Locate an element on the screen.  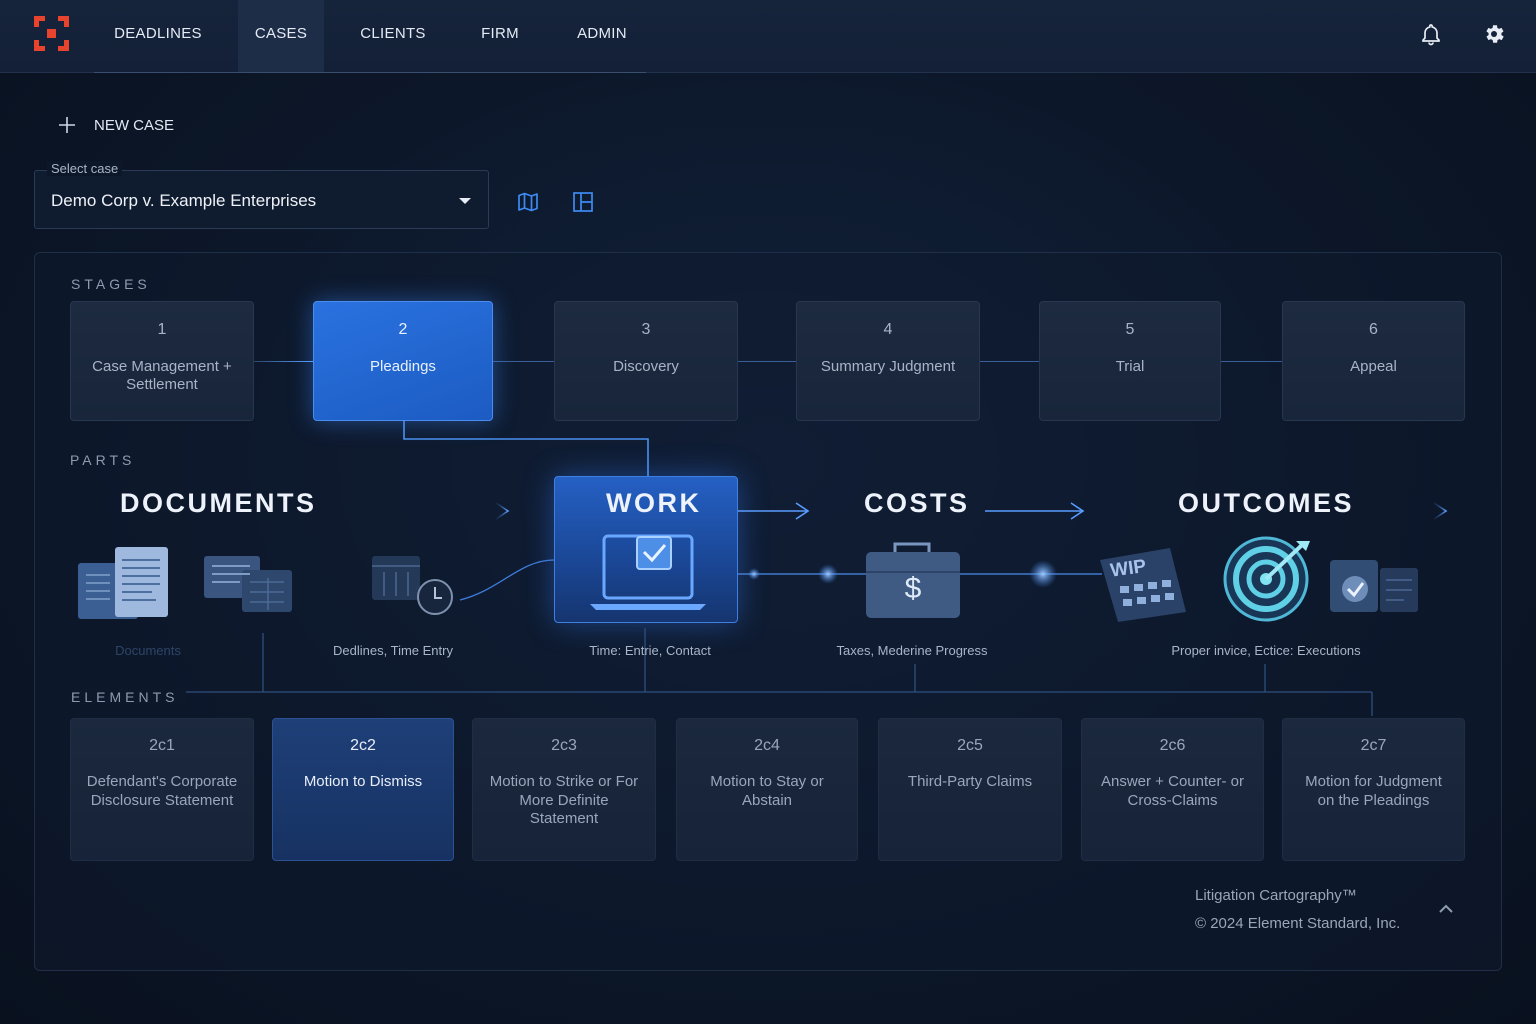
nav-divider is located at coordinates (370, 72).